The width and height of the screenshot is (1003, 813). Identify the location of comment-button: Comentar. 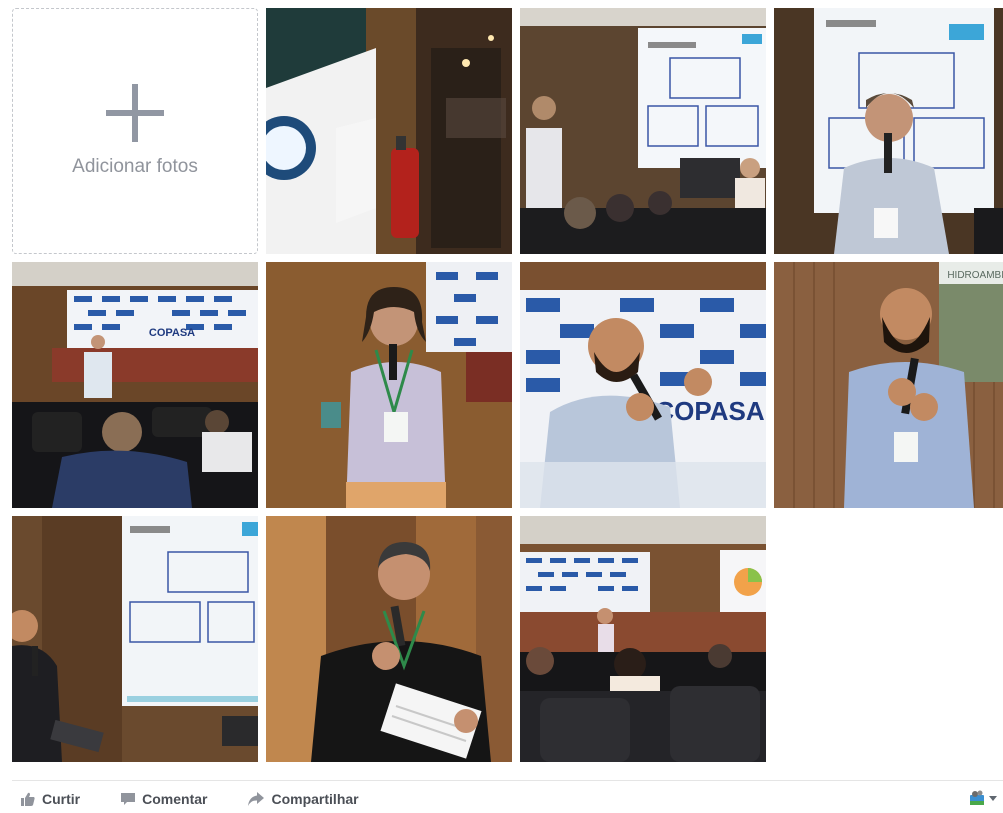
(163, 799).